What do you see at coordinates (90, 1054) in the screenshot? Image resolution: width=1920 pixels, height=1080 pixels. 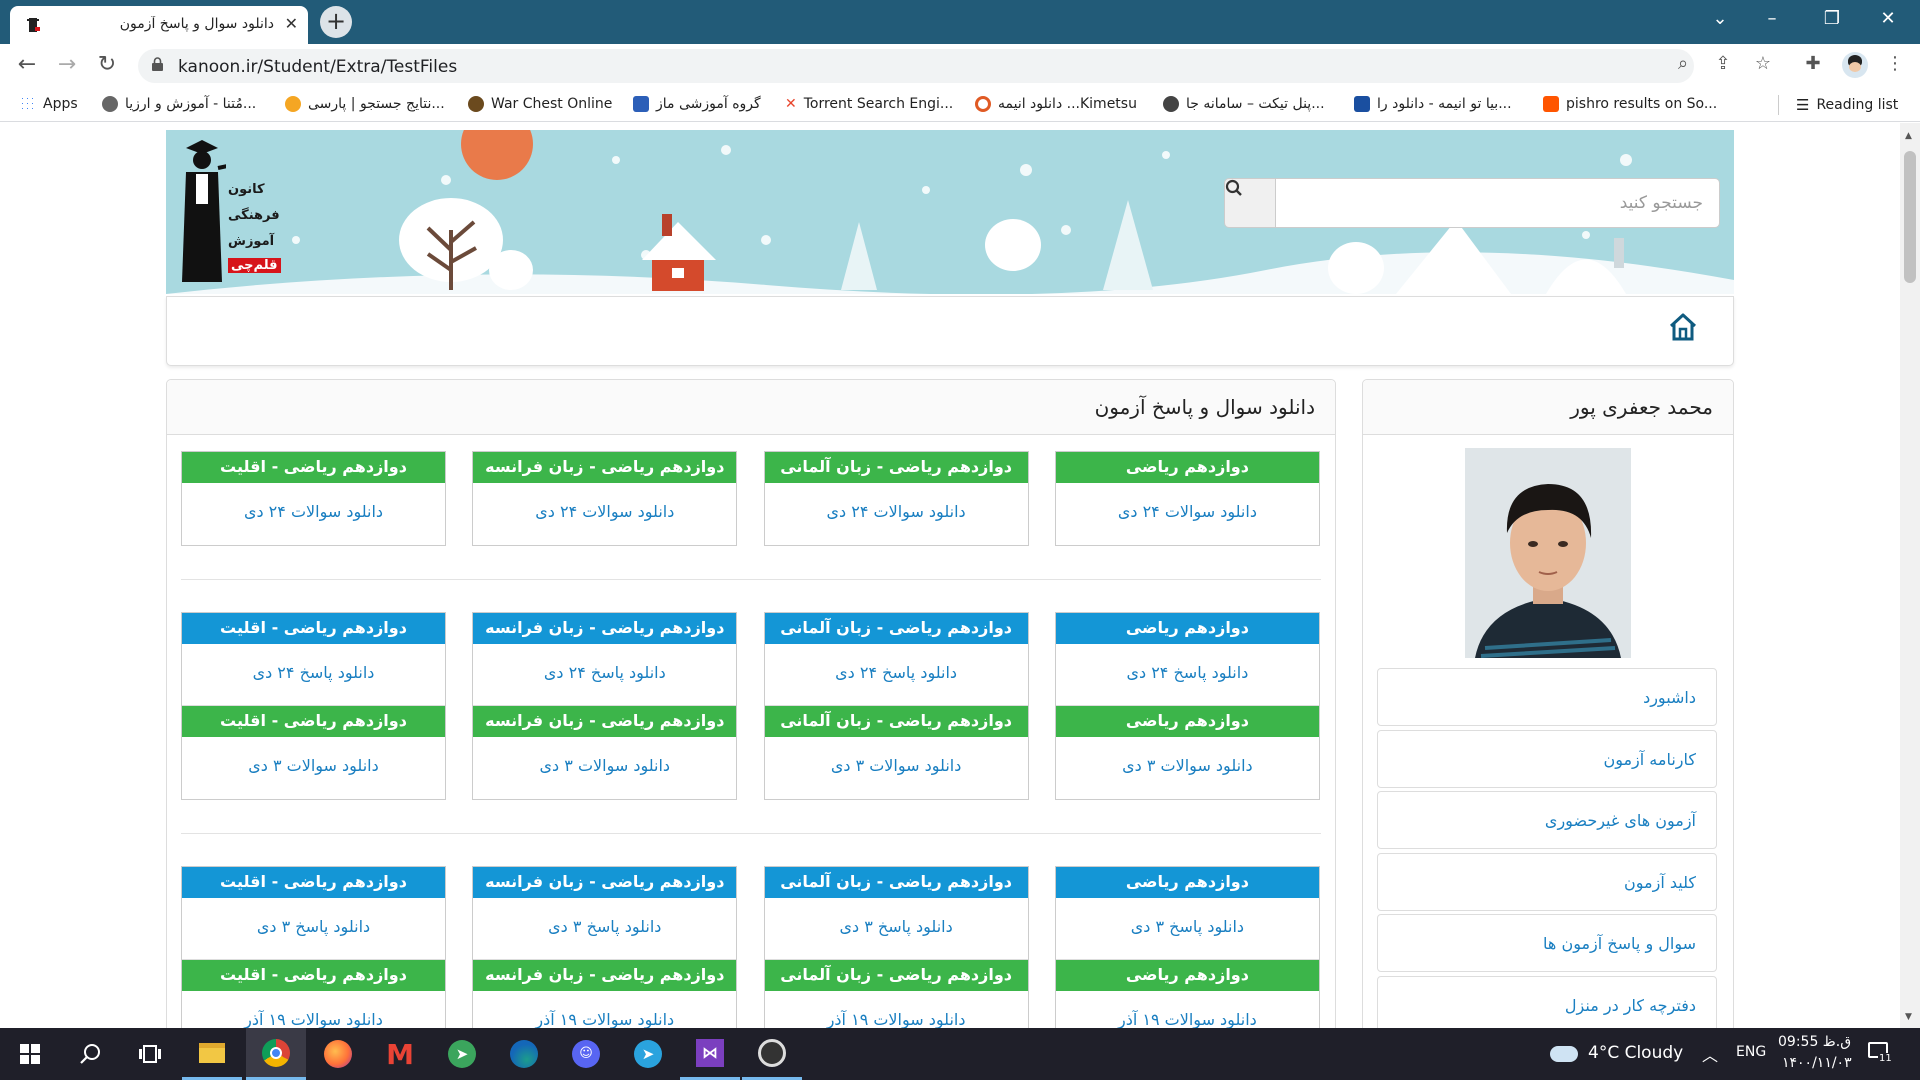 I see `search-taskbar-button` at bounding box center [90, 1054].